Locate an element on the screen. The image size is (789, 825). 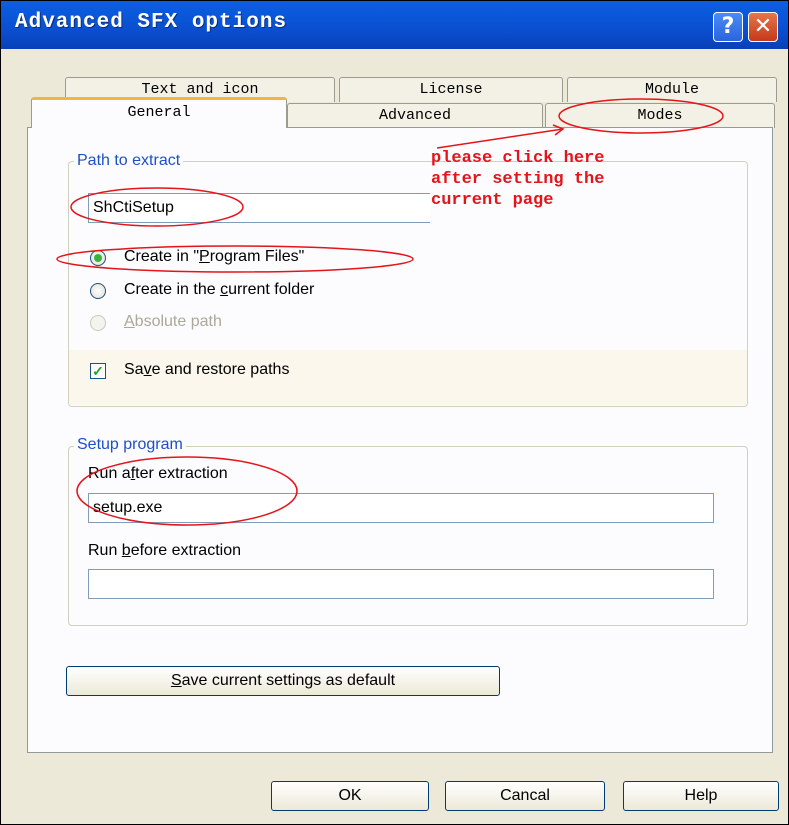
tab-license: License is located at coordinates (451, 89).